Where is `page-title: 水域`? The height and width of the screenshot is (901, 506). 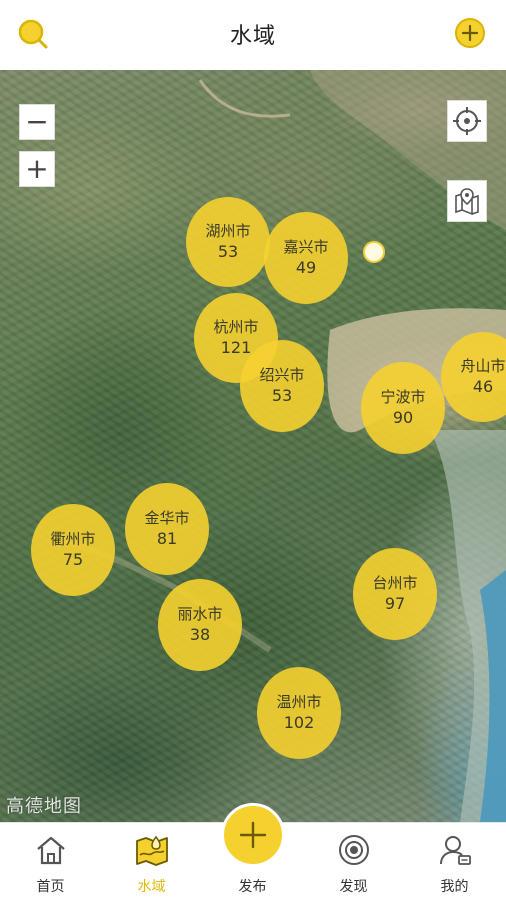 page-title: 水域 is located at coordinates (252, 36).